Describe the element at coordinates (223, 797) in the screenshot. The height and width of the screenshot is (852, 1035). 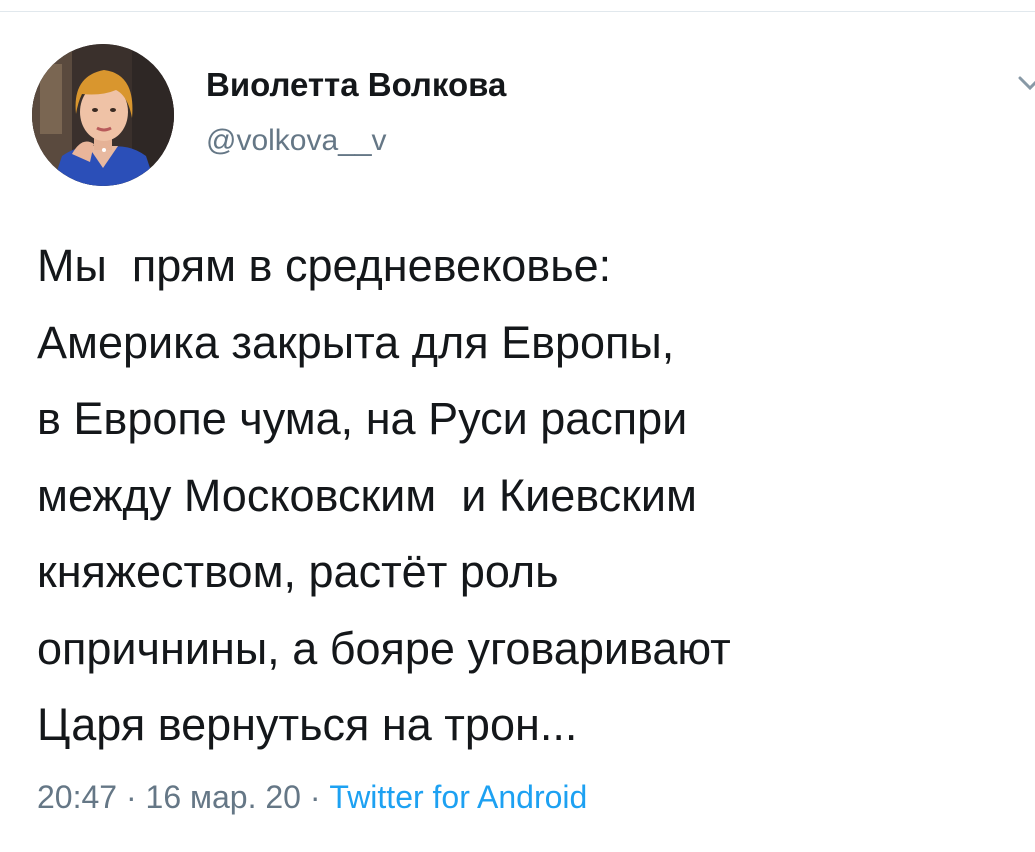
I see `tweet-date: 16 мар. 20` at that location.